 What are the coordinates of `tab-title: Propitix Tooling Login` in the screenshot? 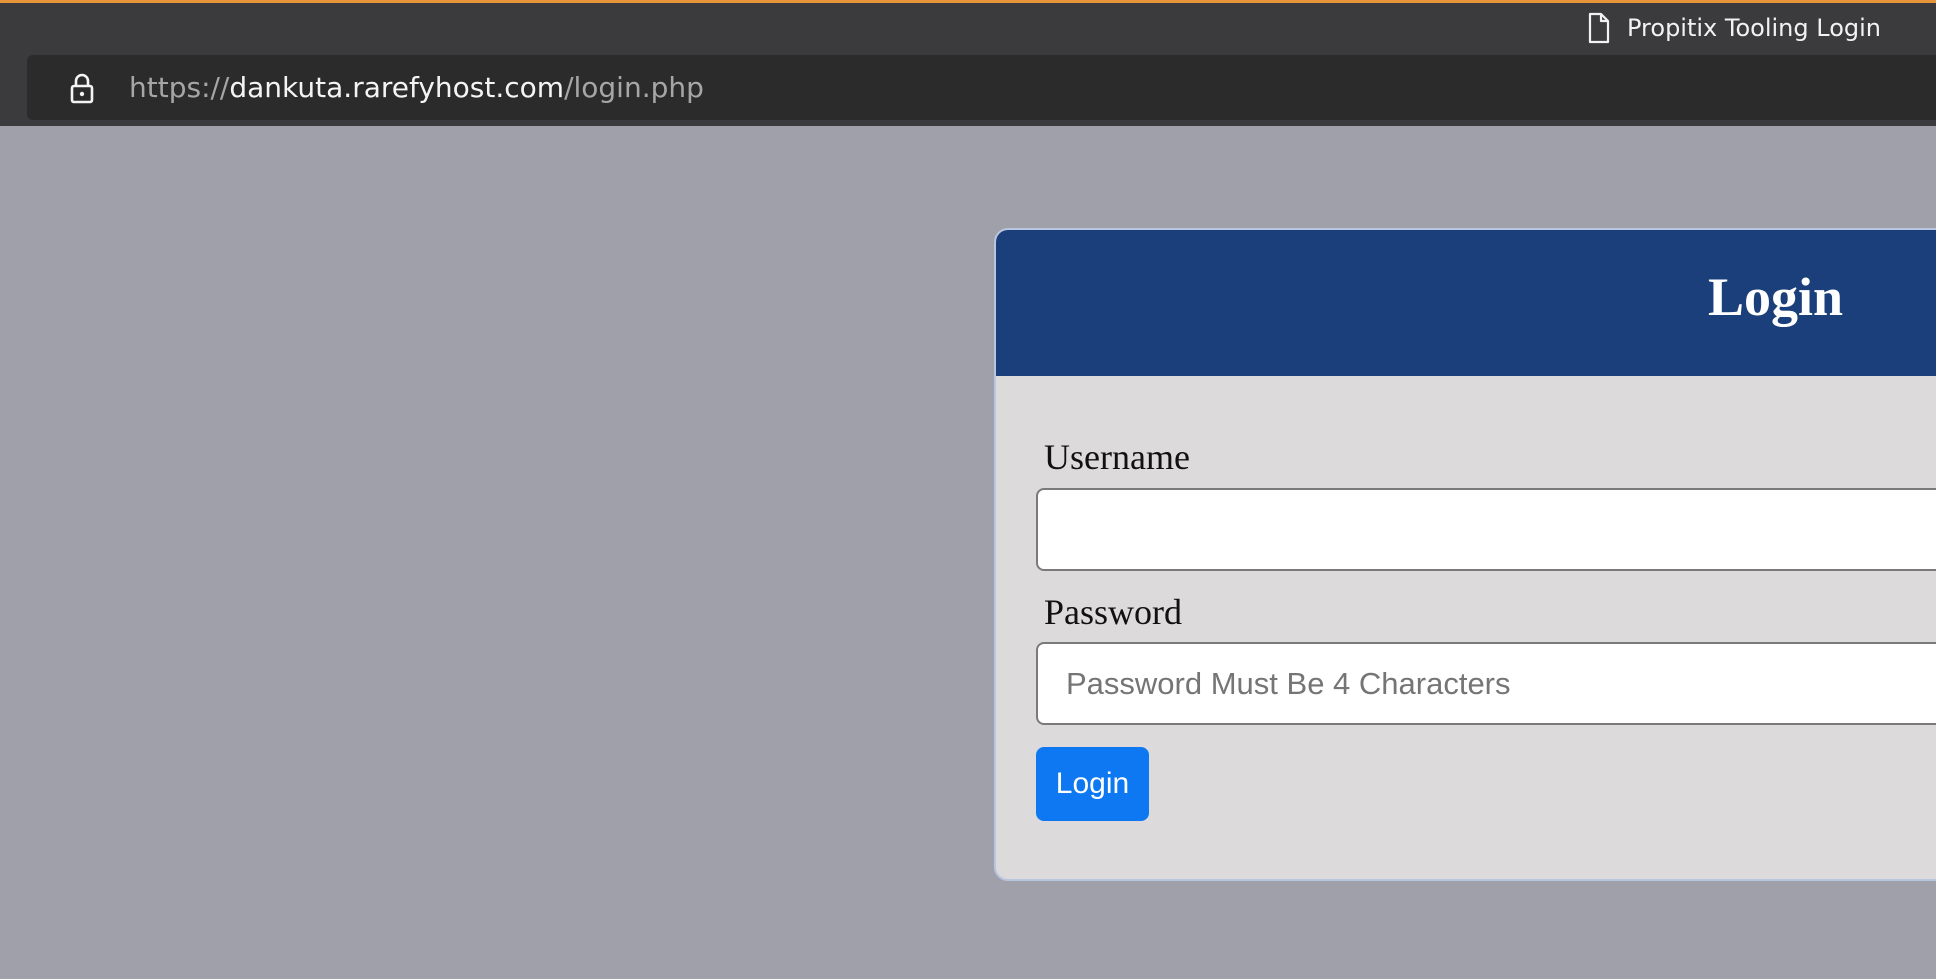 It's located at (1754, 28).